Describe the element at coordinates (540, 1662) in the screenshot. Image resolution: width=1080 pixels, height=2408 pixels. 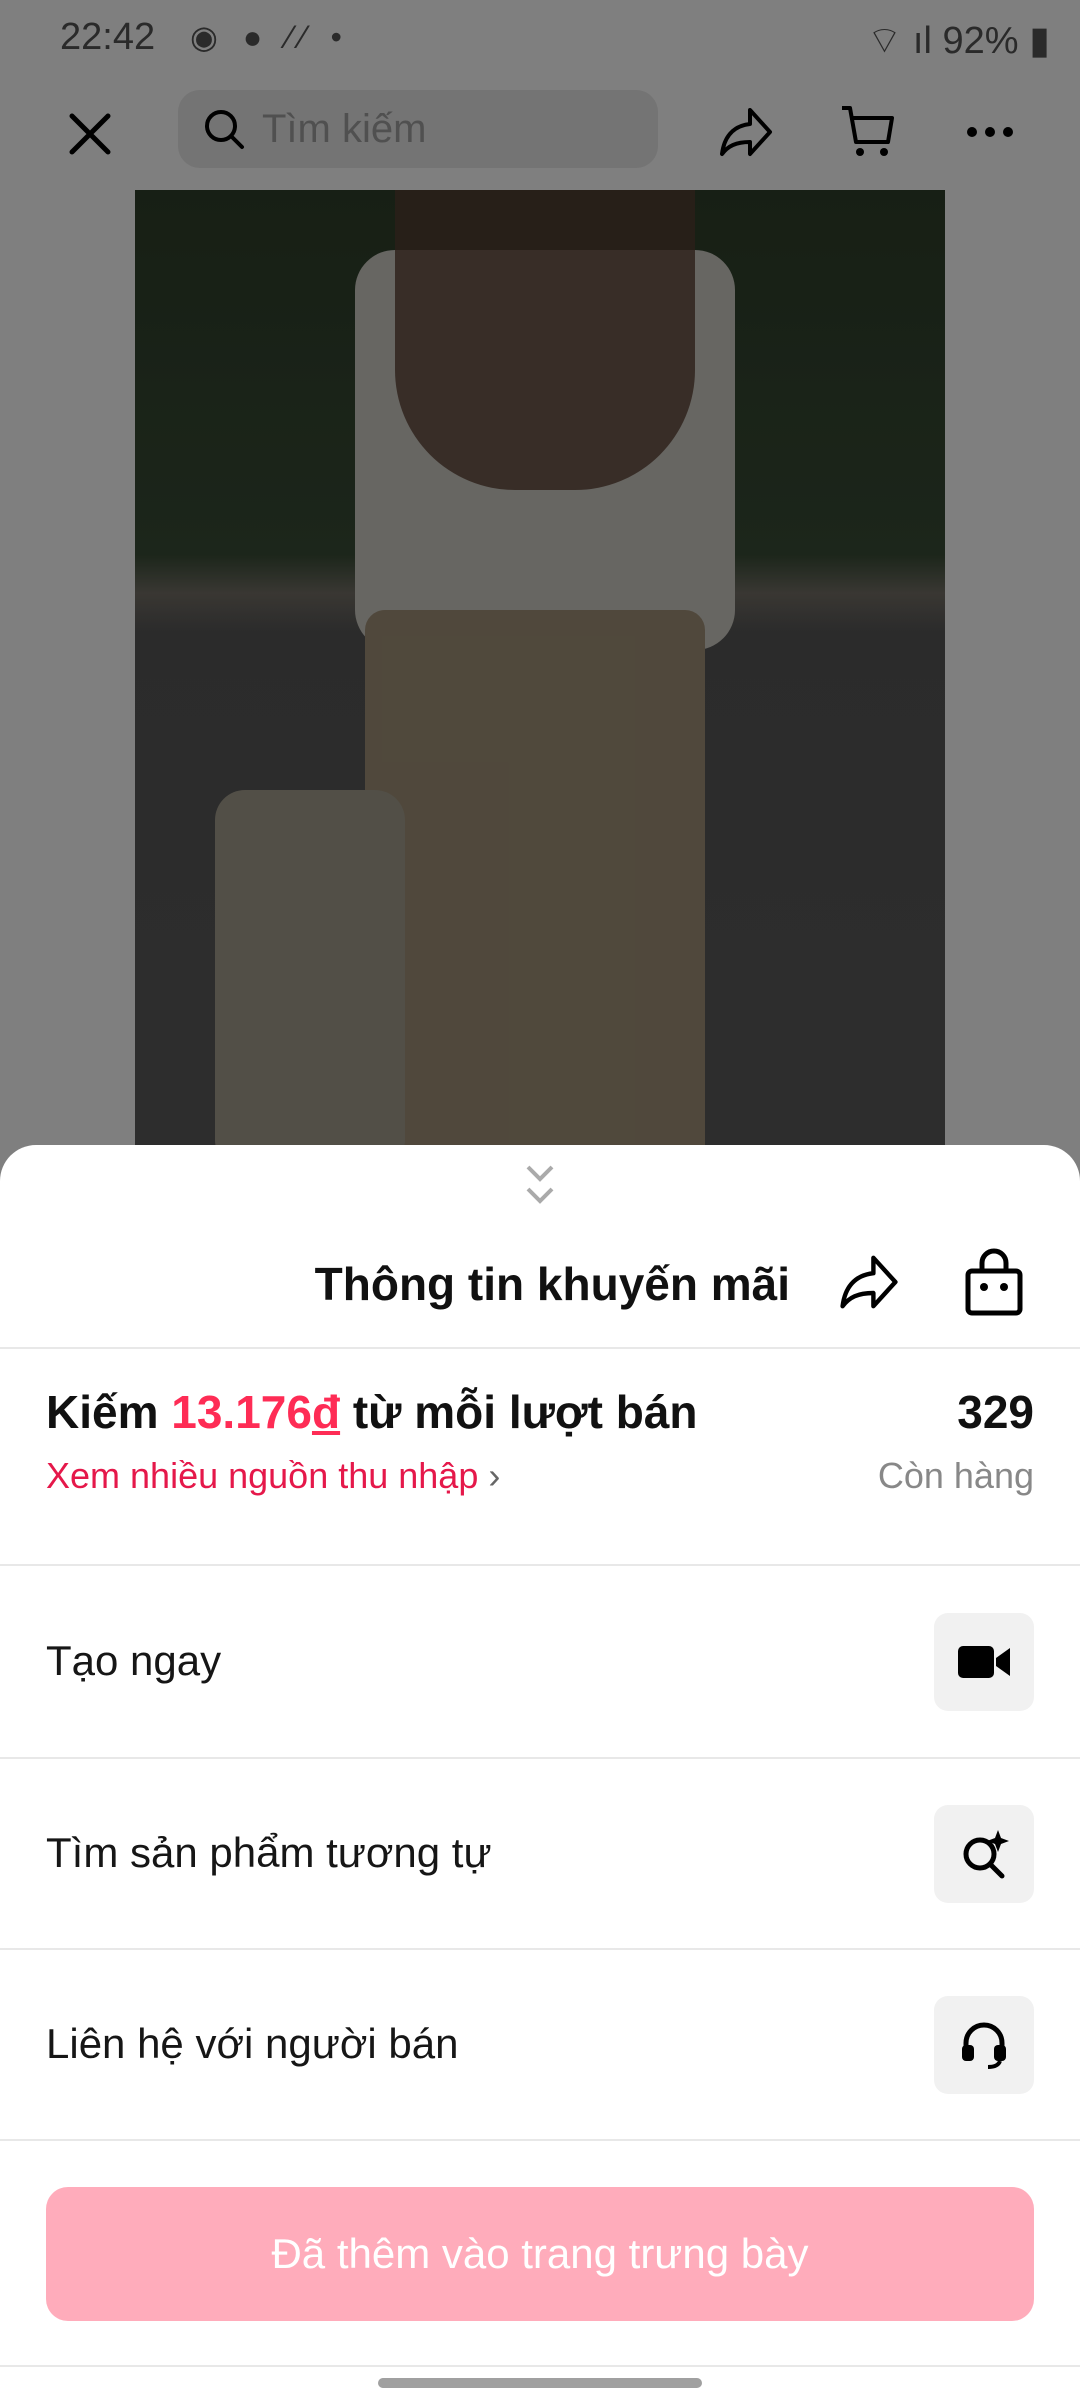
I see `action-create-now: Tạo ngay` at that location.